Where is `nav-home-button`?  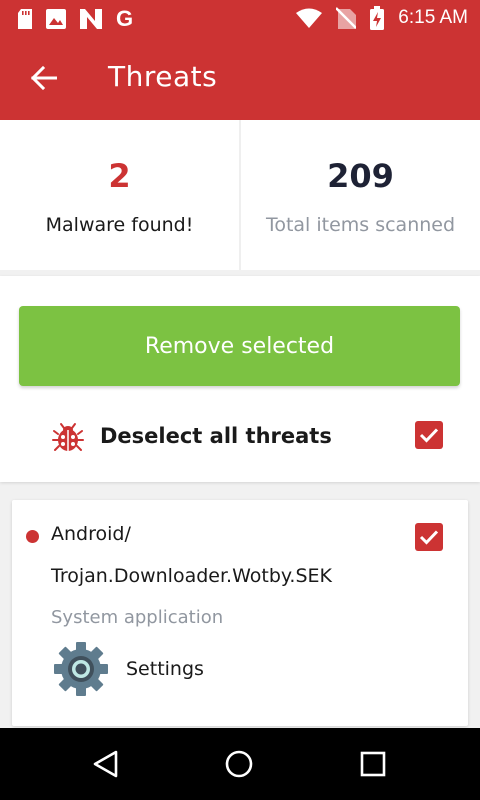 nav-home-button is located at coordinates (239, 764).